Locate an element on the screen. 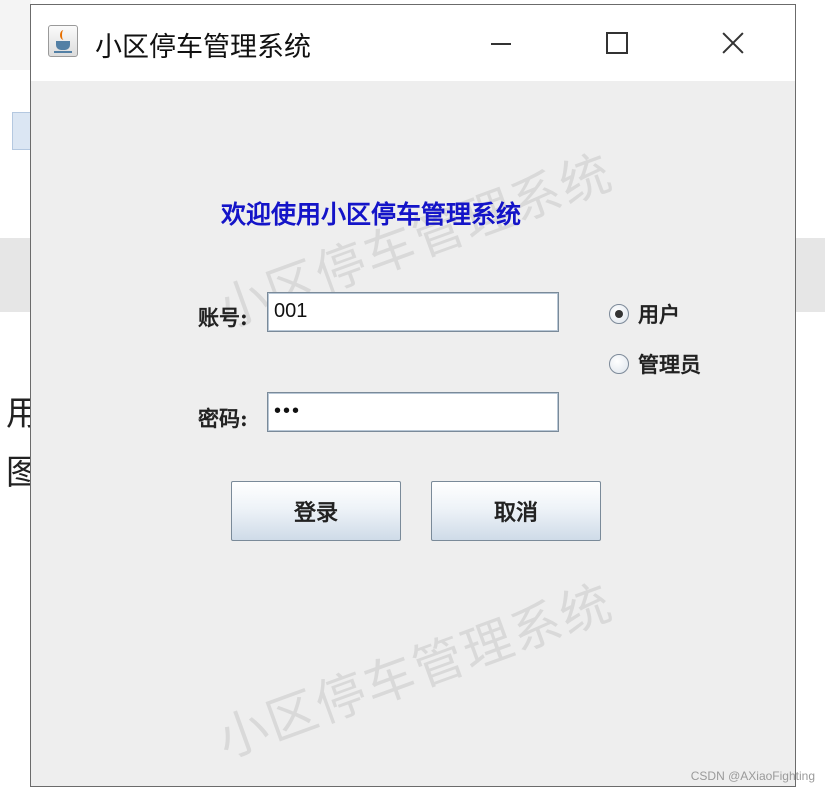 The width and height of the screenshot is (825, 791). radio-unselected-icon is located at coordinates (619, 364).